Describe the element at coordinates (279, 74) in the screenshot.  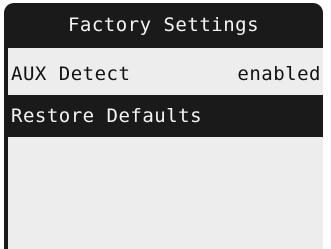
I see `menu-item-value: enabled` at that location.